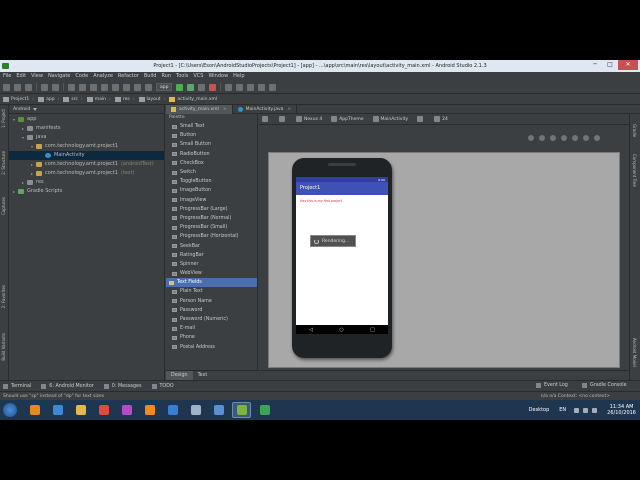 This screenshot has width=640, height=480. Describe the element at coordinates (634, 130) in the screenshot. I see `tool-tab-gradle: Gradle` at that location.